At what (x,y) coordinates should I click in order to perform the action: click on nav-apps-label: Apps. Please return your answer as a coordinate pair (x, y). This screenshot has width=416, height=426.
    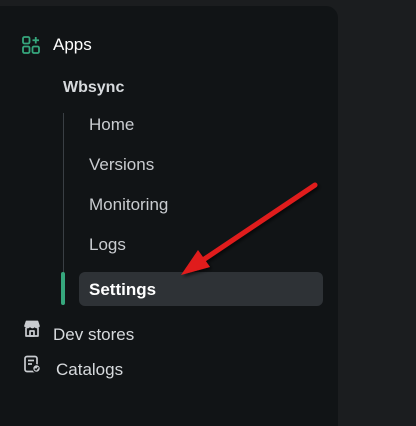
    Looking at the image, I should click on (72, 44).